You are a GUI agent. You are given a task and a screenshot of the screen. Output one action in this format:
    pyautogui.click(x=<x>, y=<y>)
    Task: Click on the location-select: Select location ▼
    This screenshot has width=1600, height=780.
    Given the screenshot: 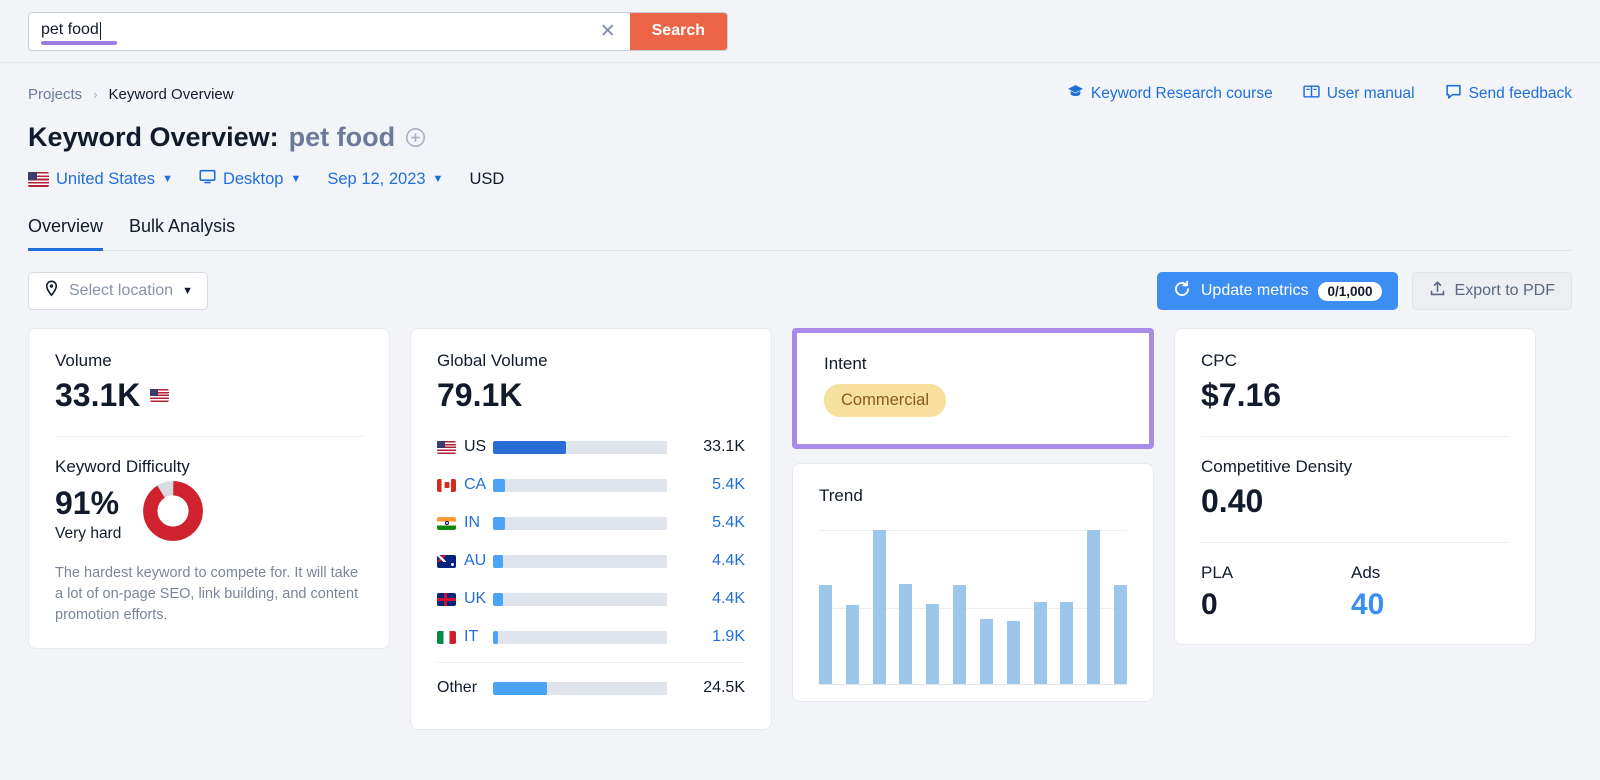 What is the action you would take?
    pyautogui.click(x=118, y=291)
    